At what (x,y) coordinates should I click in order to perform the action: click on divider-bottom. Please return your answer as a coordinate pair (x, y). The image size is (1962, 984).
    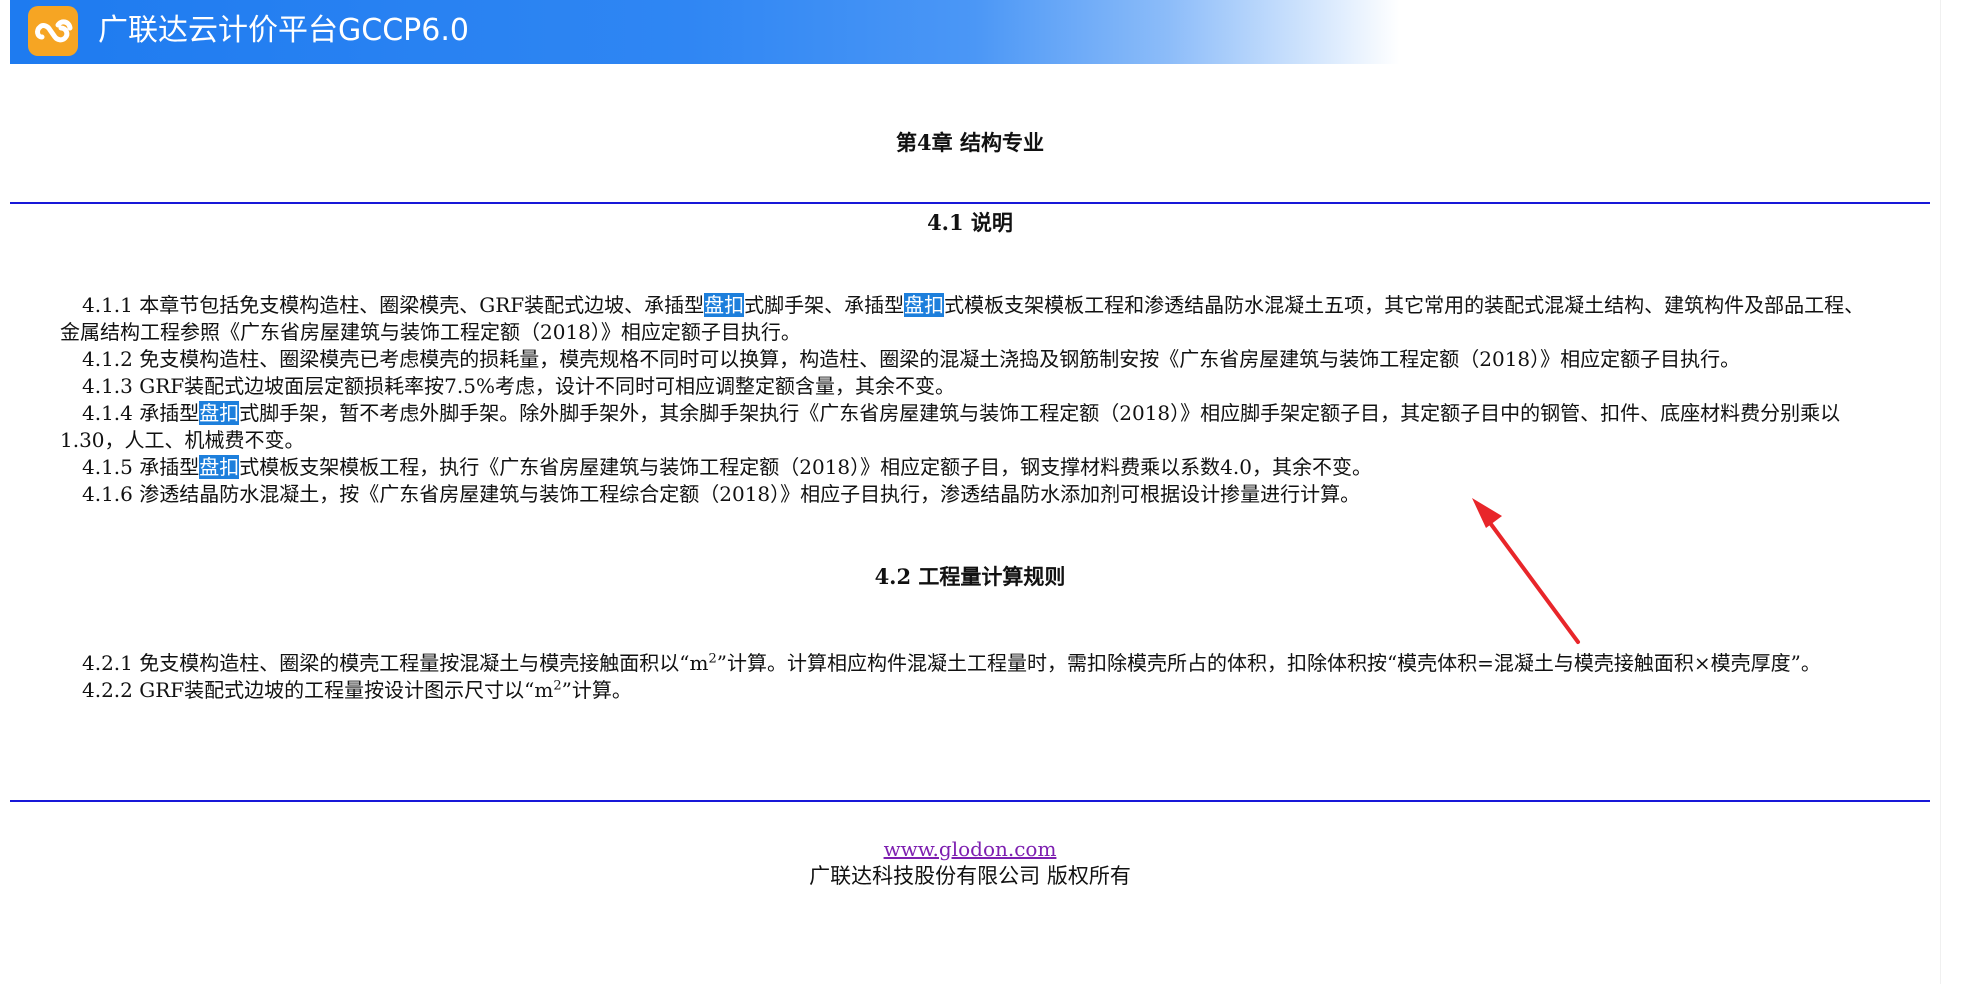
    Looking at the image, I should click on (970, 801).